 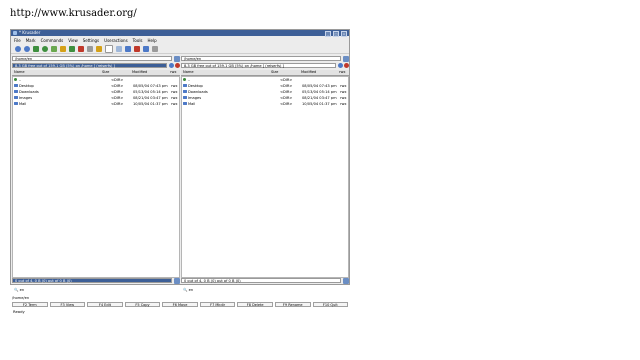 What do you see at coordinates (17, 41) in the screenshot?
I see `menu-file: File` at bounding box center [17, 41].